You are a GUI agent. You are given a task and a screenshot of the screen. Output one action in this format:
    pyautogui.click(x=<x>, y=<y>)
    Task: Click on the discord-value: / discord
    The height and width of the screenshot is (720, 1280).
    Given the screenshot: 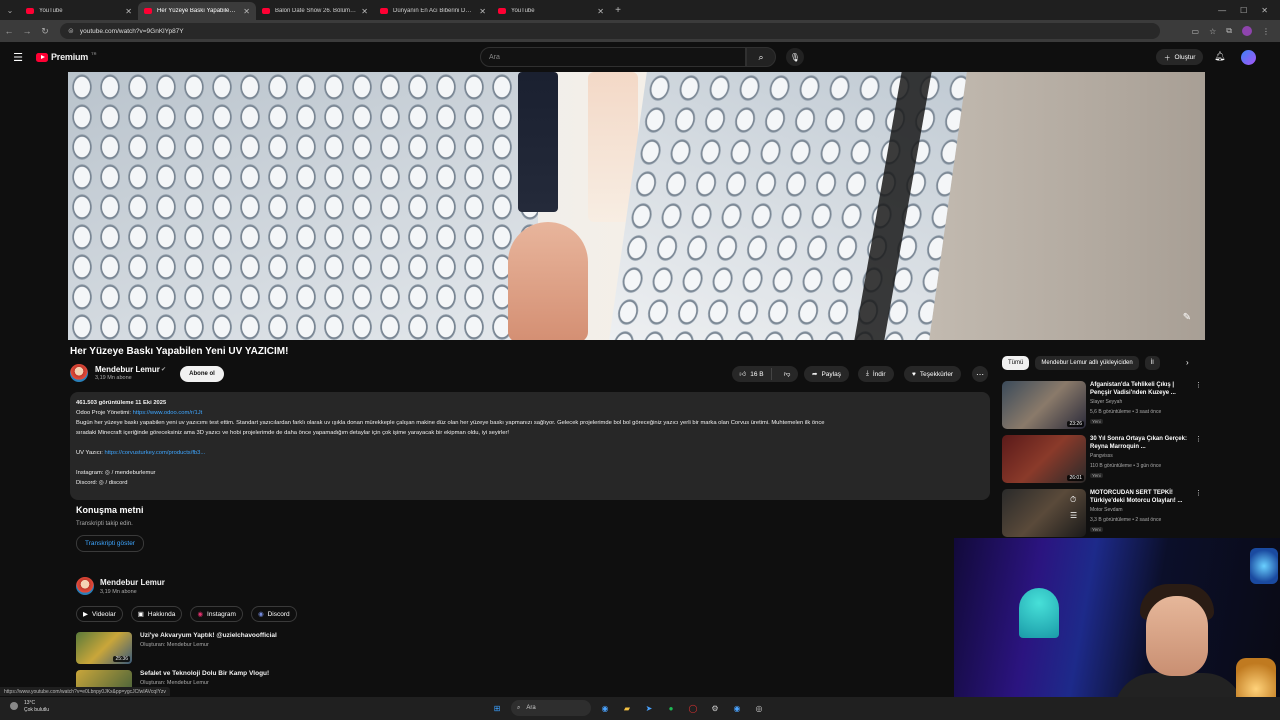 What is the action you would take?
    pyautogui.click(x=117, y=483)
    